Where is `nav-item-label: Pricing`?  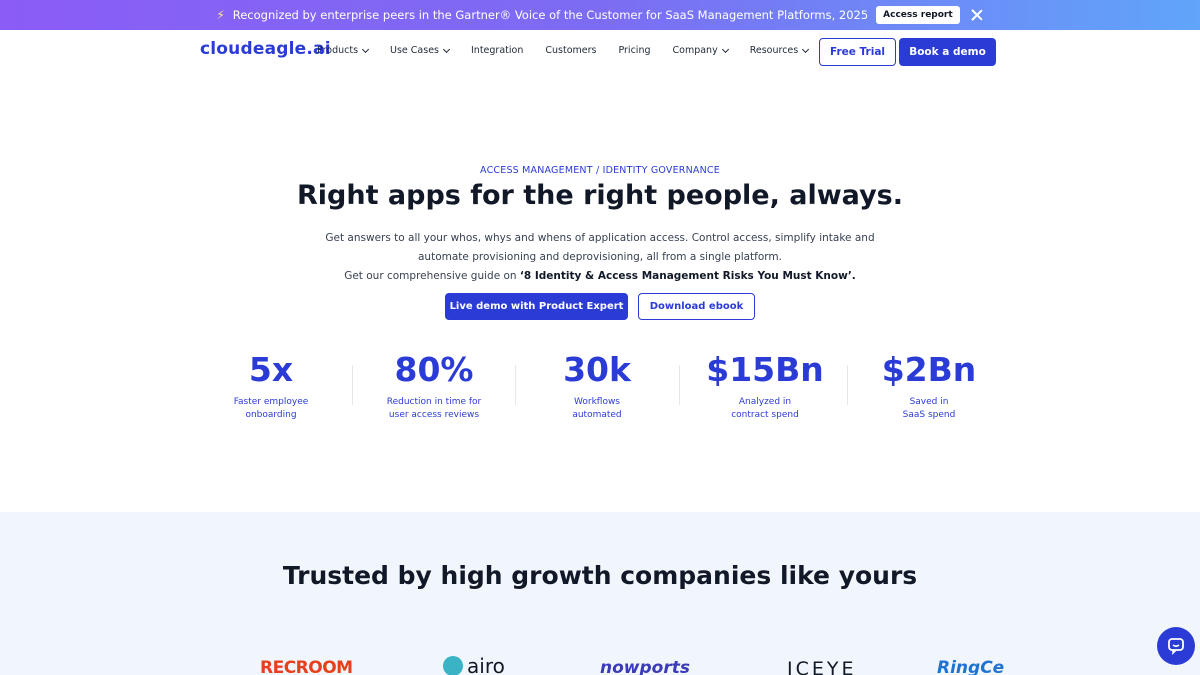
nav-item-label: Pricing is located at coordinates (634, 50).